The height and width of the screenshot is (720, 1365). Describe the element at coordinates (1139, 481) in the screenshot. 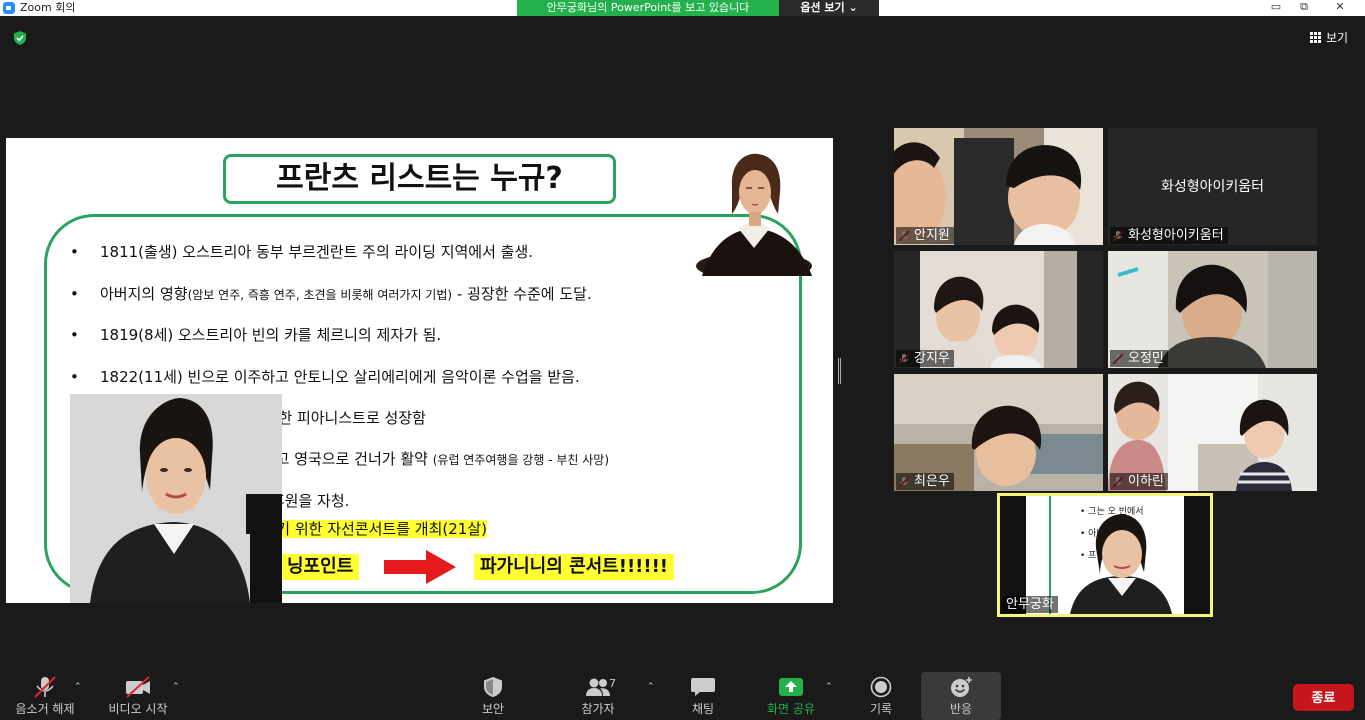

I see `participant-name: 이하린` at that location.